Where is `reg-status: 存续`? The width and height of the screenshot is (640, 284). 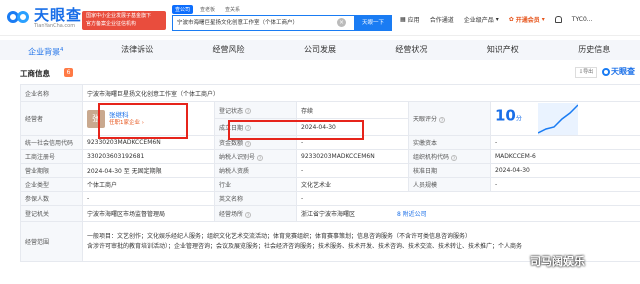 reg-status: 存续 is located at coordinates (352, 110).